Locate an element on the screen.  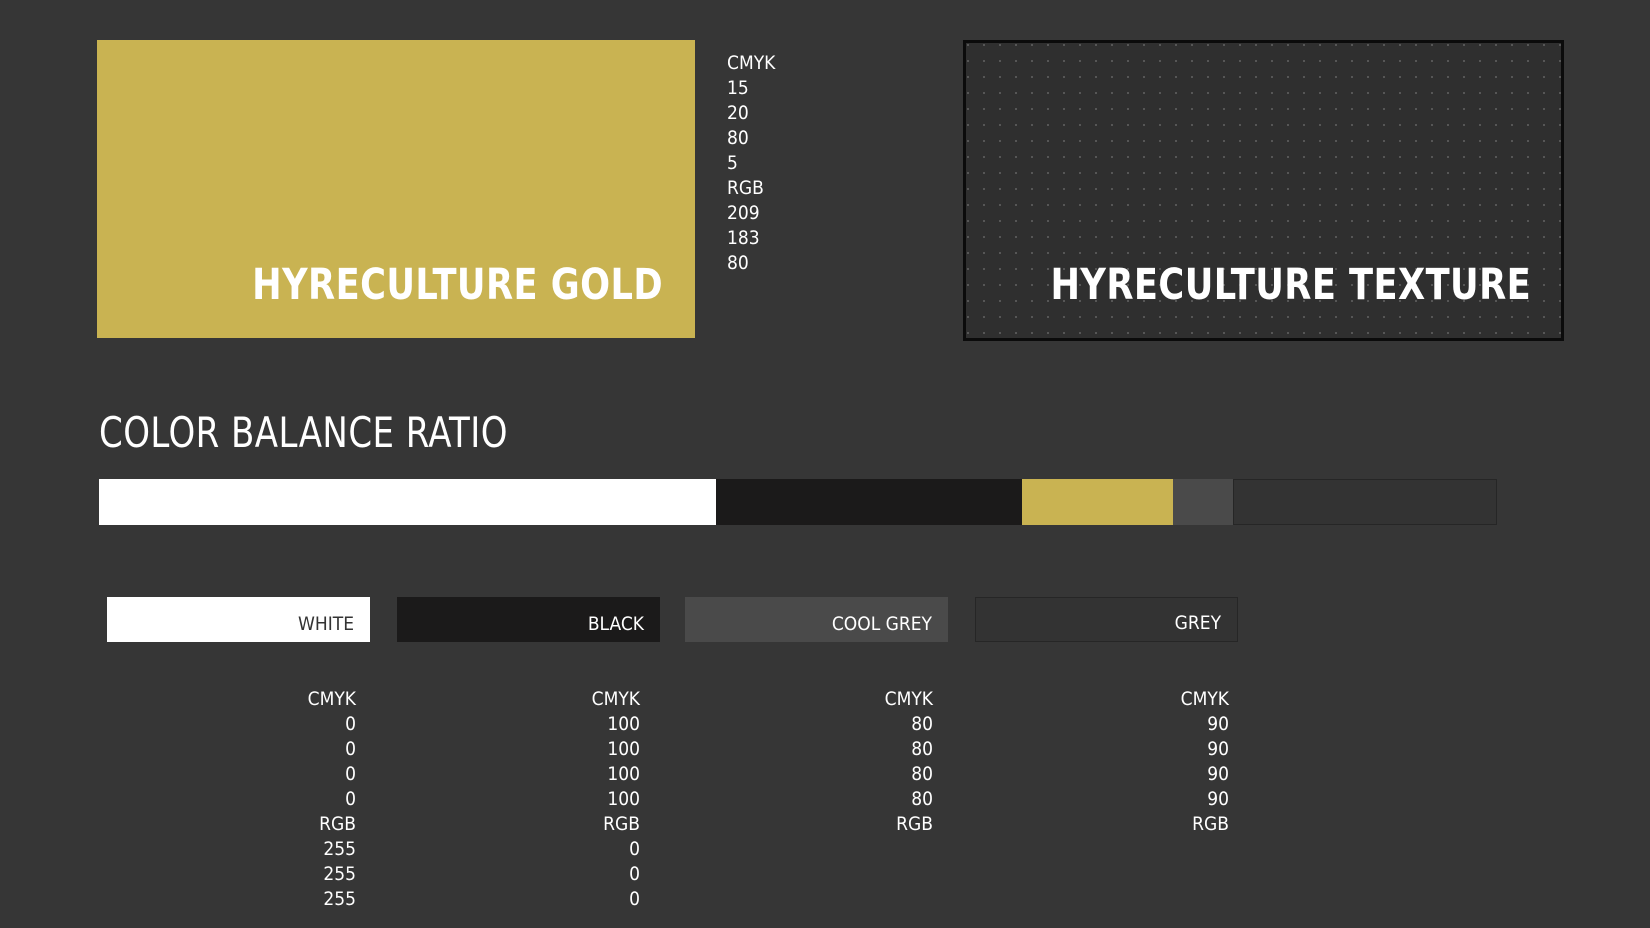
swatch-chip-black: BLACK is located at coordinates (528, 619).